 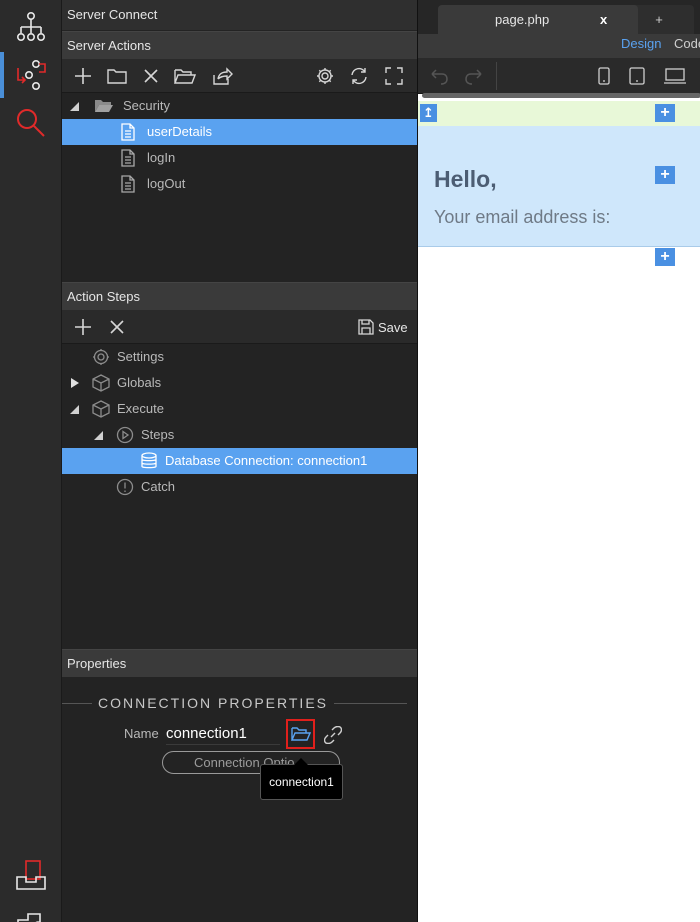 I want to click on name-label: Name, so click(x=141, y=733).